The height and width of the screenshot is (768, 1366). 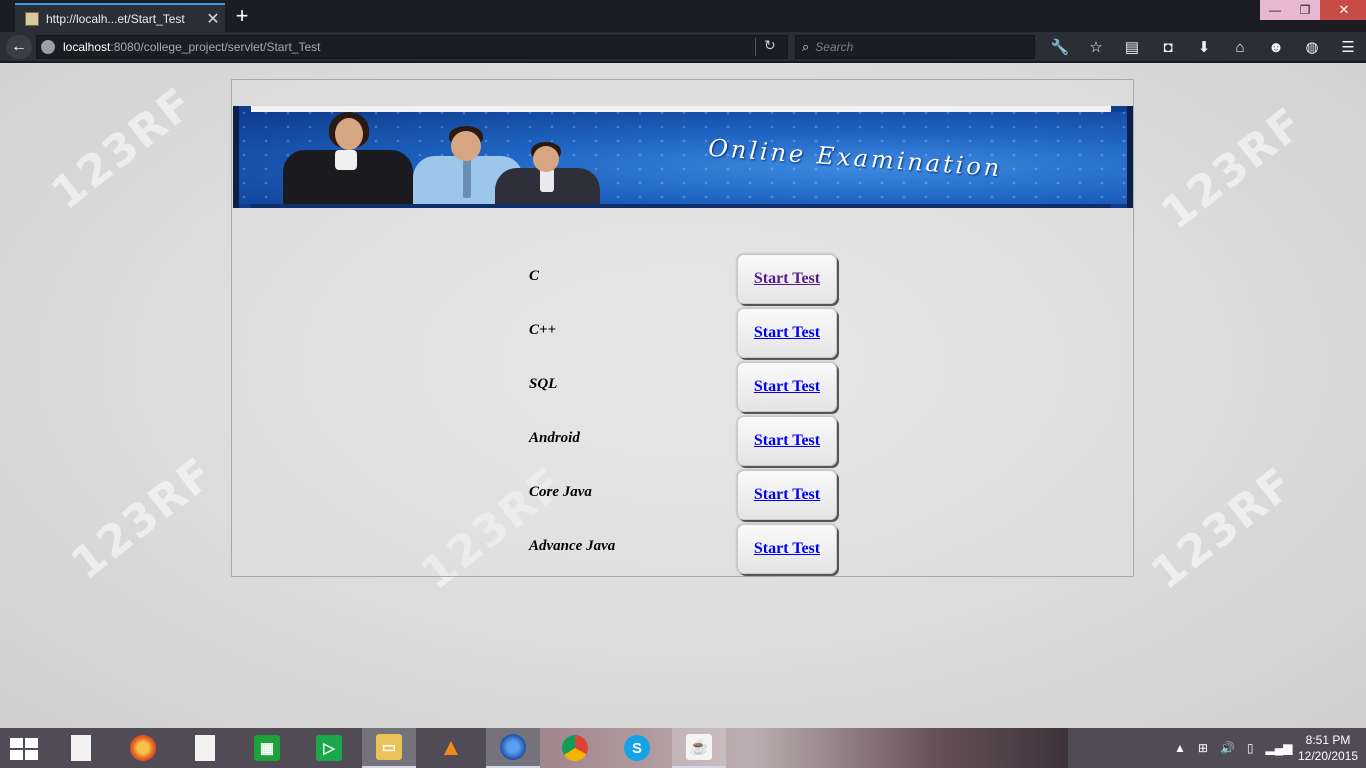 What do you see at coordinates (451, 748) in the screenshot?
I see `vlc-icon: ▲` at bounding box center [451, 748].